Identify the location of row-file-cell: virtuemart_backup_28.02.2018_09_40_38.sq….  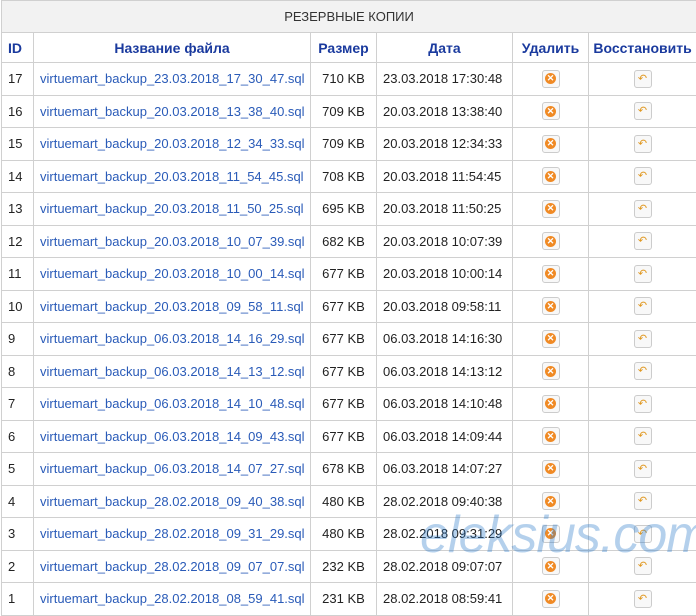
(172, 501).